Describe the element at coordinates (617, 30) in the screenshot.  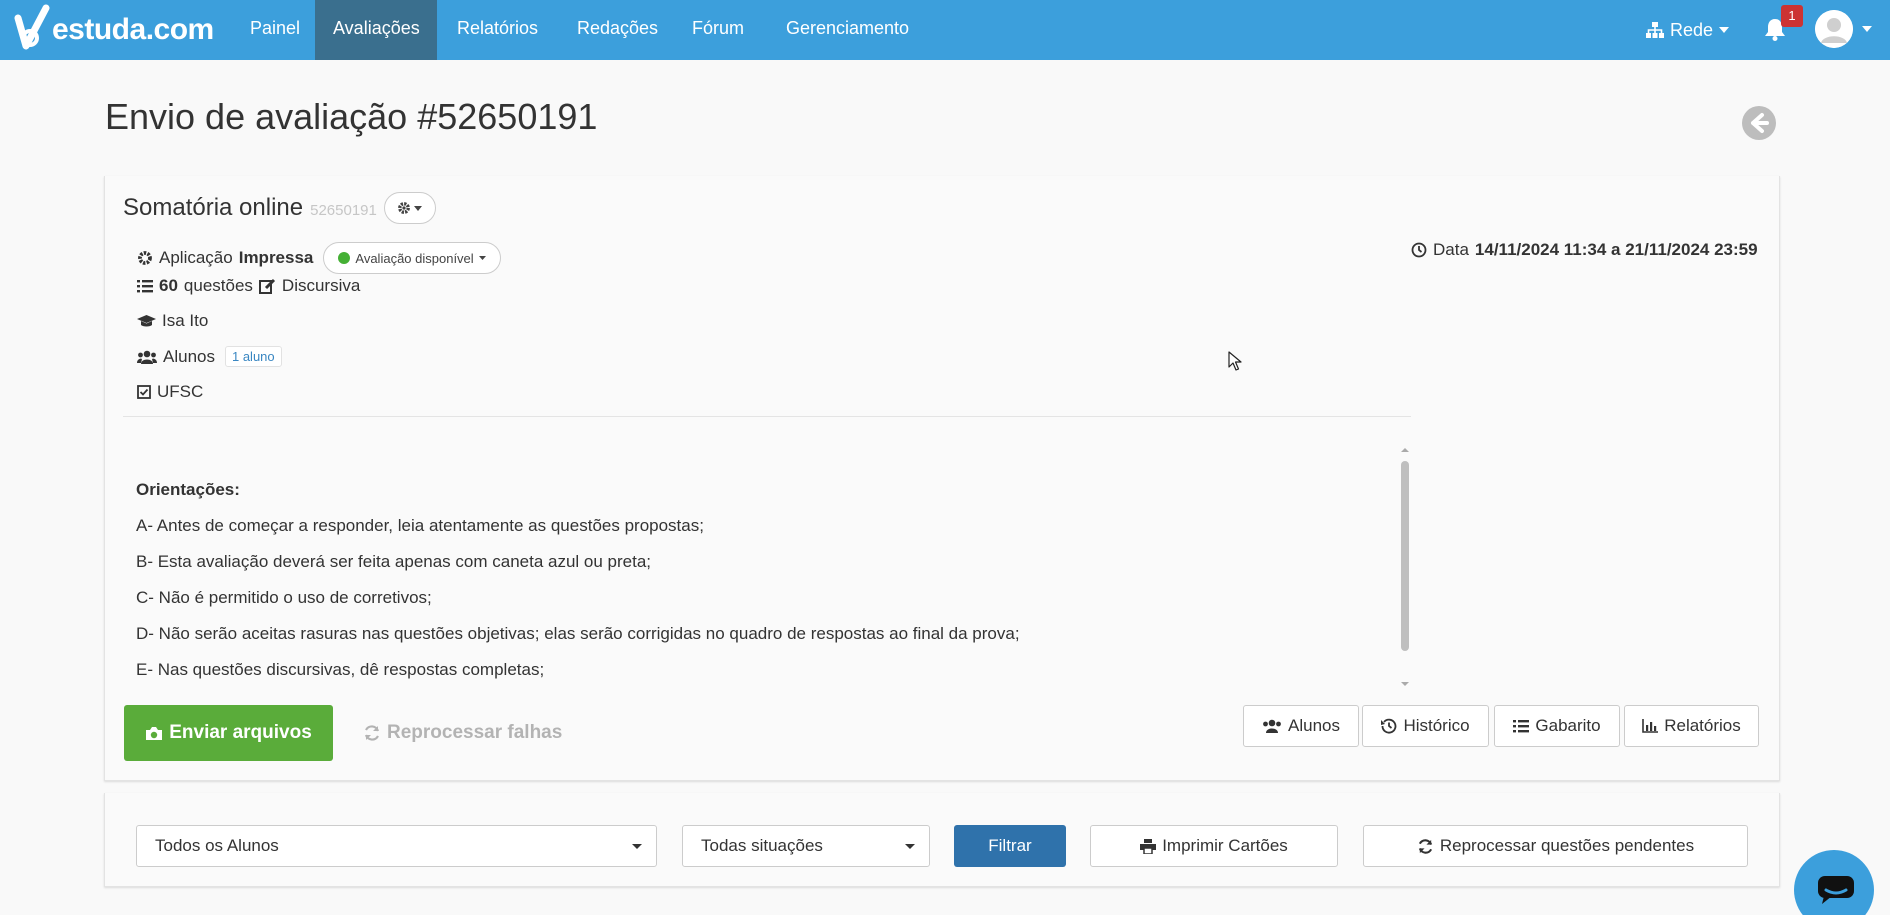
I see `nav-redacoes: Redações` at that location.